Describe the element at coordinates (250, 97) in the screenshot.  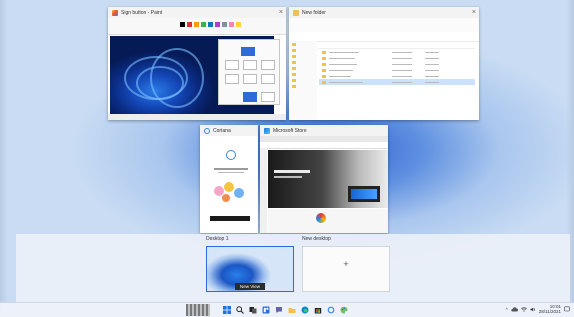
I see `ok-button` at that location.